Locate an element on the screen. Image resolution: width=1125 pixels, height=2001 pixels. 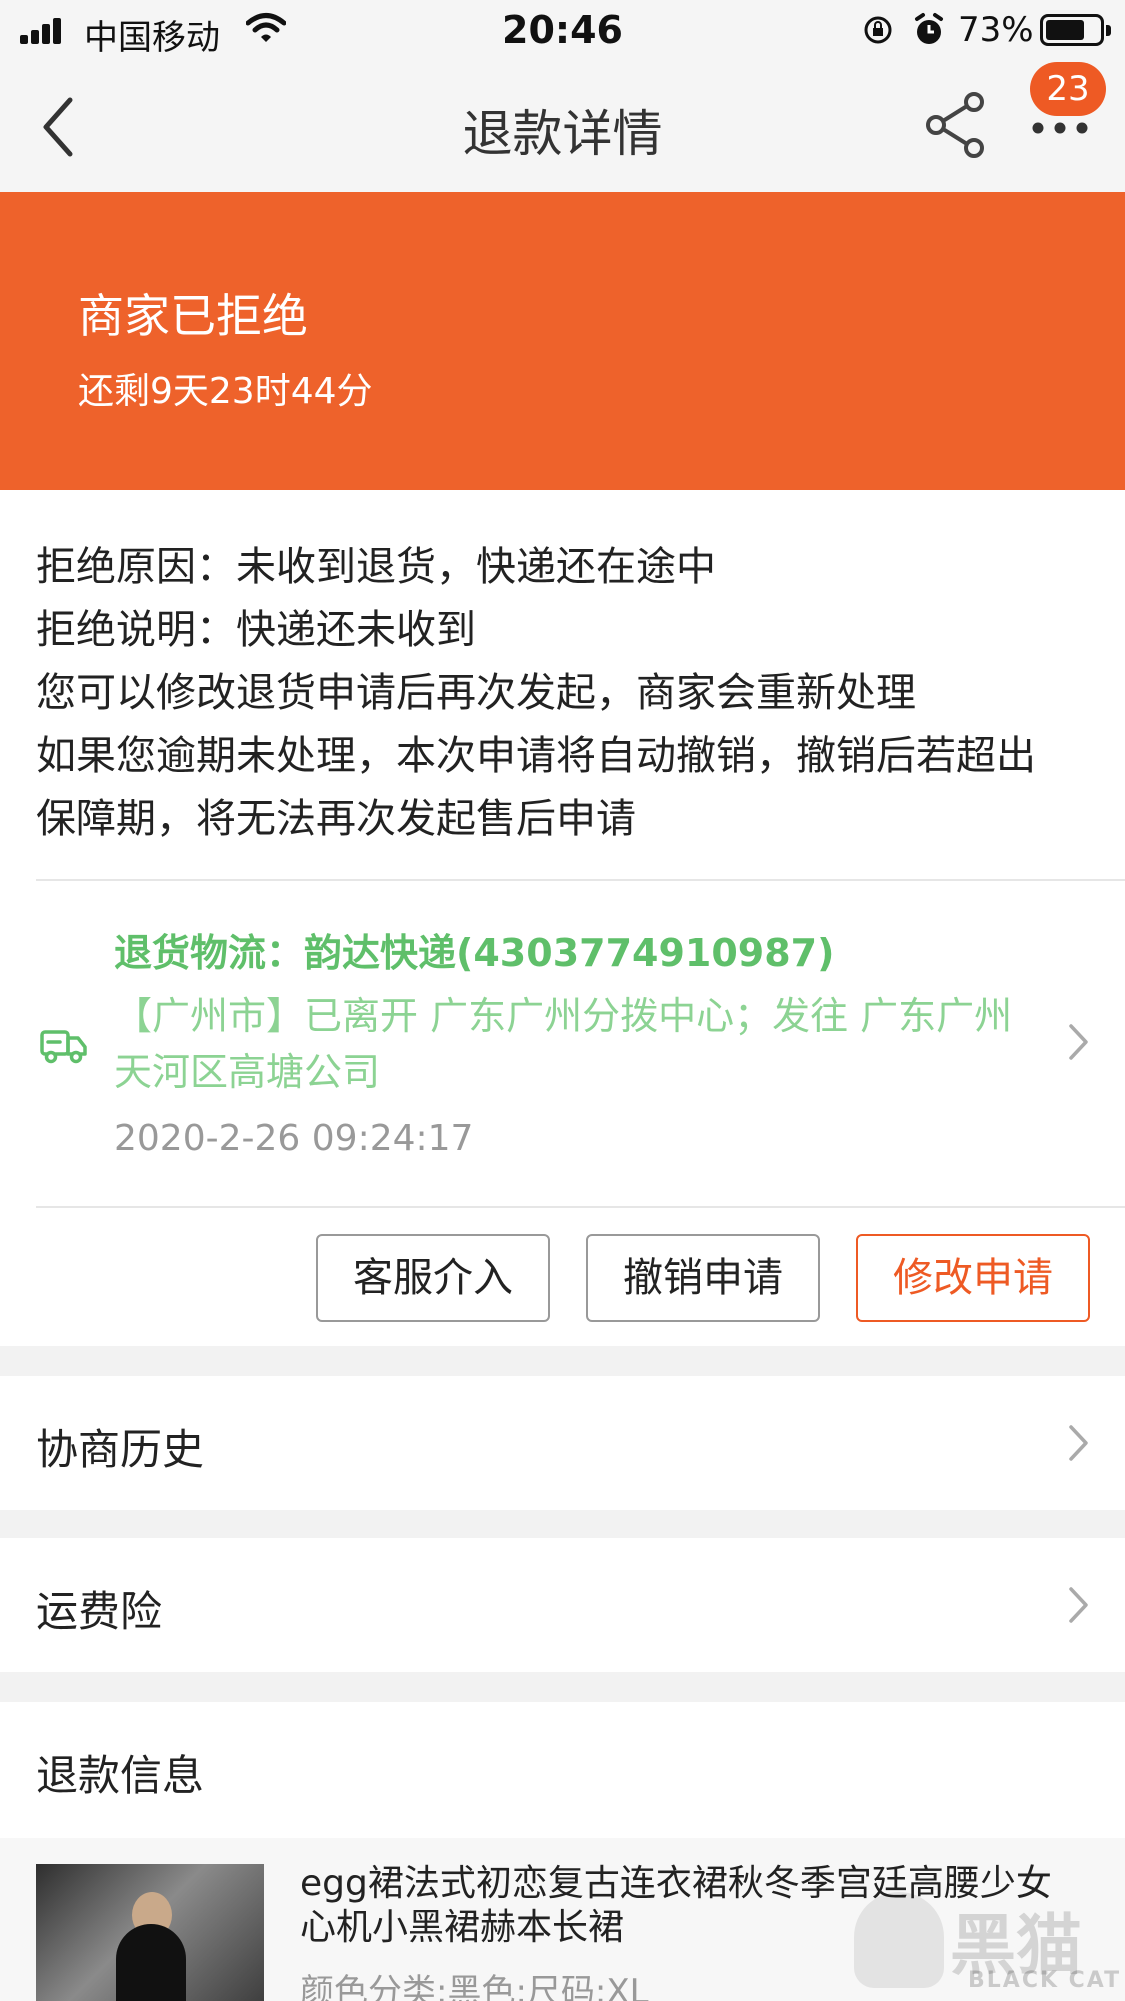
delivery-truck-icon is located at coordinates (63, 1047).